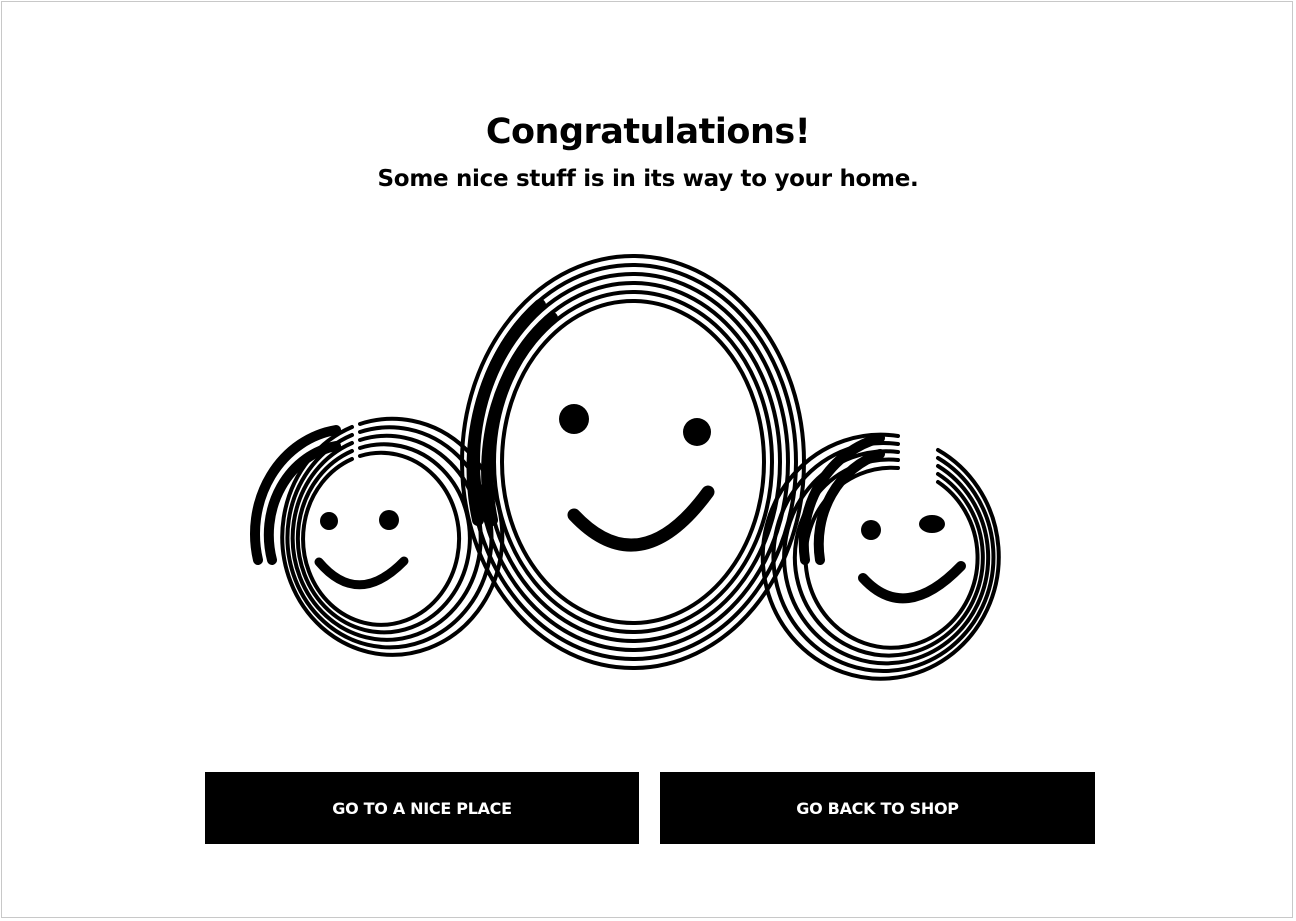 The image size is (1296, 921). Describe the element at coordinates (877, 808) in the screenshot. I see `go-back-to-shop-button: GO BACK TO SHOP` at that location.